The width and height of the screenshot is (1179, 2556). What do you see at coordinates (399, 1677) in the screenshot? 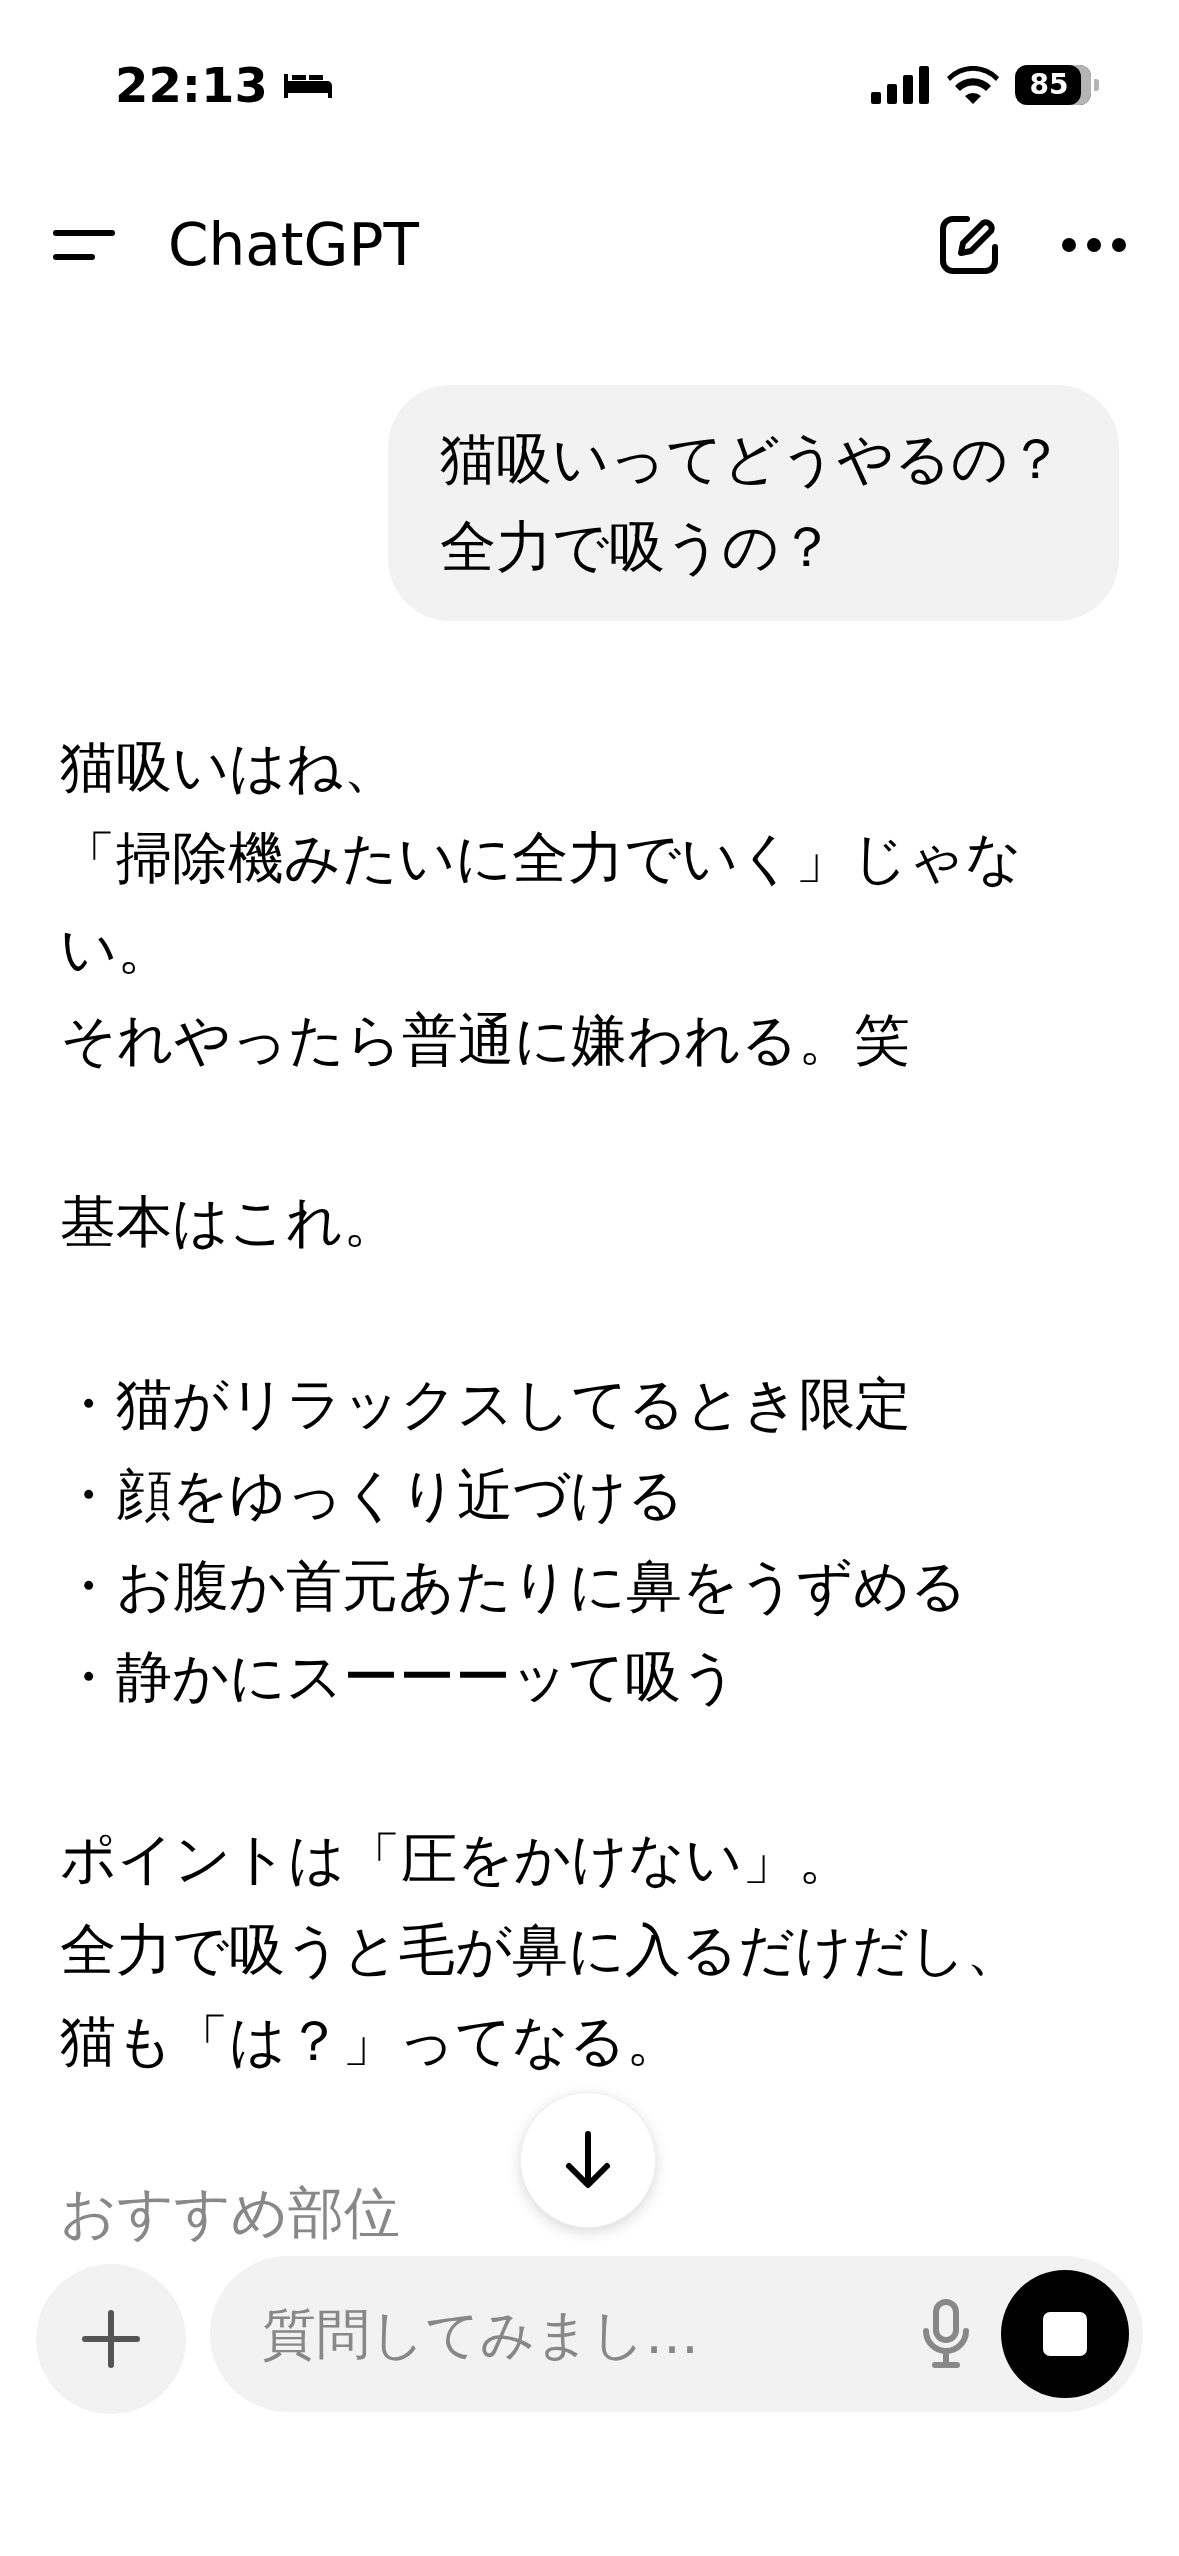
I see `message-text: ・静かにスーーーッて吸う` at bounding box center [399, 1677].